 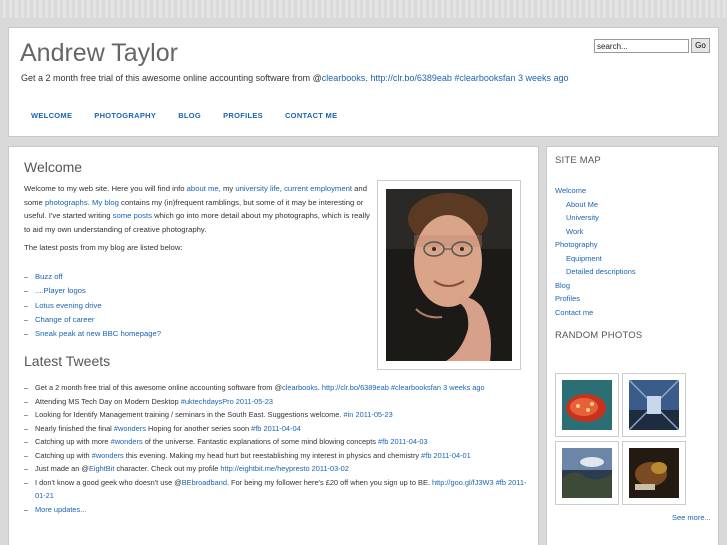 What do you see at coordinates (101, 468) in the screenshot?
I see `tweet-link: EightBit` at bounding box center [101, 468].